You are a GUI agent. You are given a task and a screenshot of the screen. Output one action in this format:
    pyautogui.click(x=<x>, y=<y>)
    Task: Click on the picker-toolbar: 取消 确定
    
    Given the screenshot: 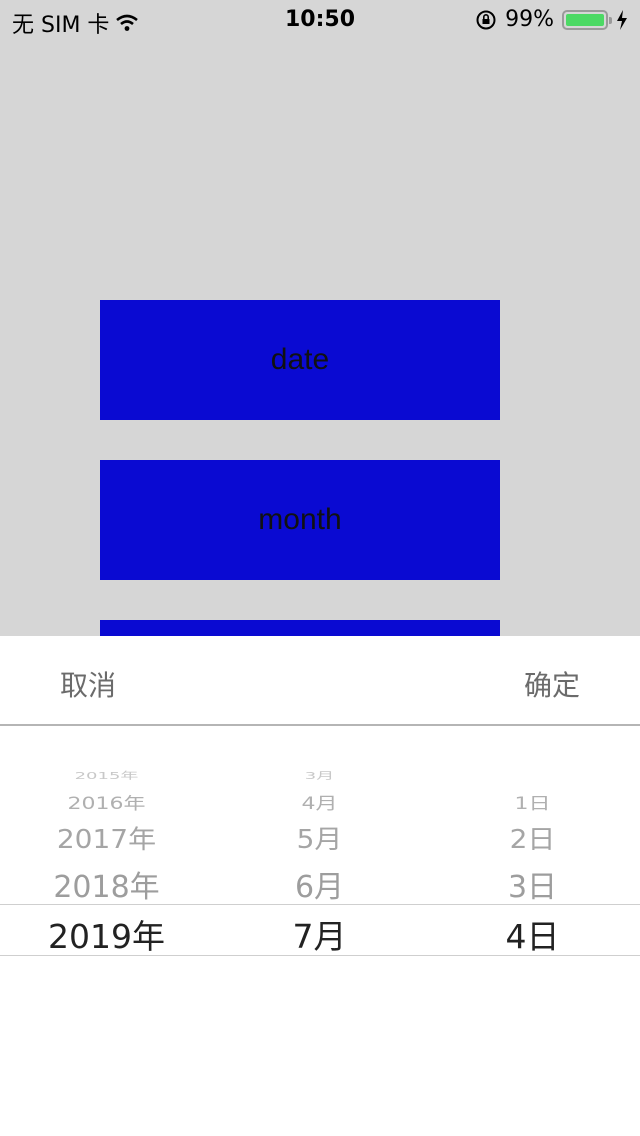 What is the action you would take?
    pyautogui.click(x=320, y=681)
    